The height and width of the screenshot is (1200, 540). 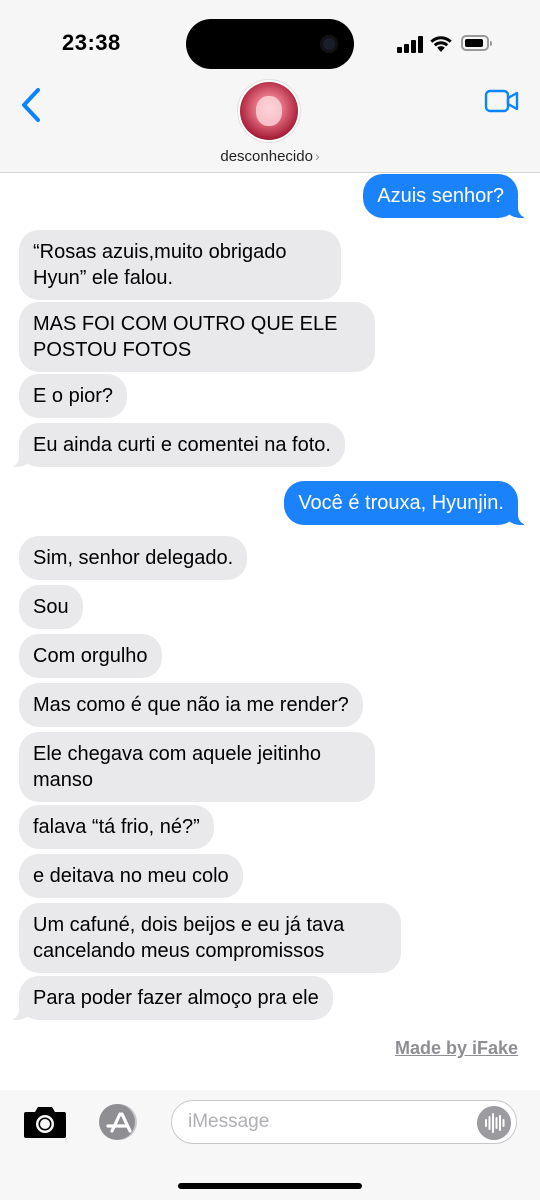 I want to click on chevron-right-icon: ›, so click(x=317, y=156).